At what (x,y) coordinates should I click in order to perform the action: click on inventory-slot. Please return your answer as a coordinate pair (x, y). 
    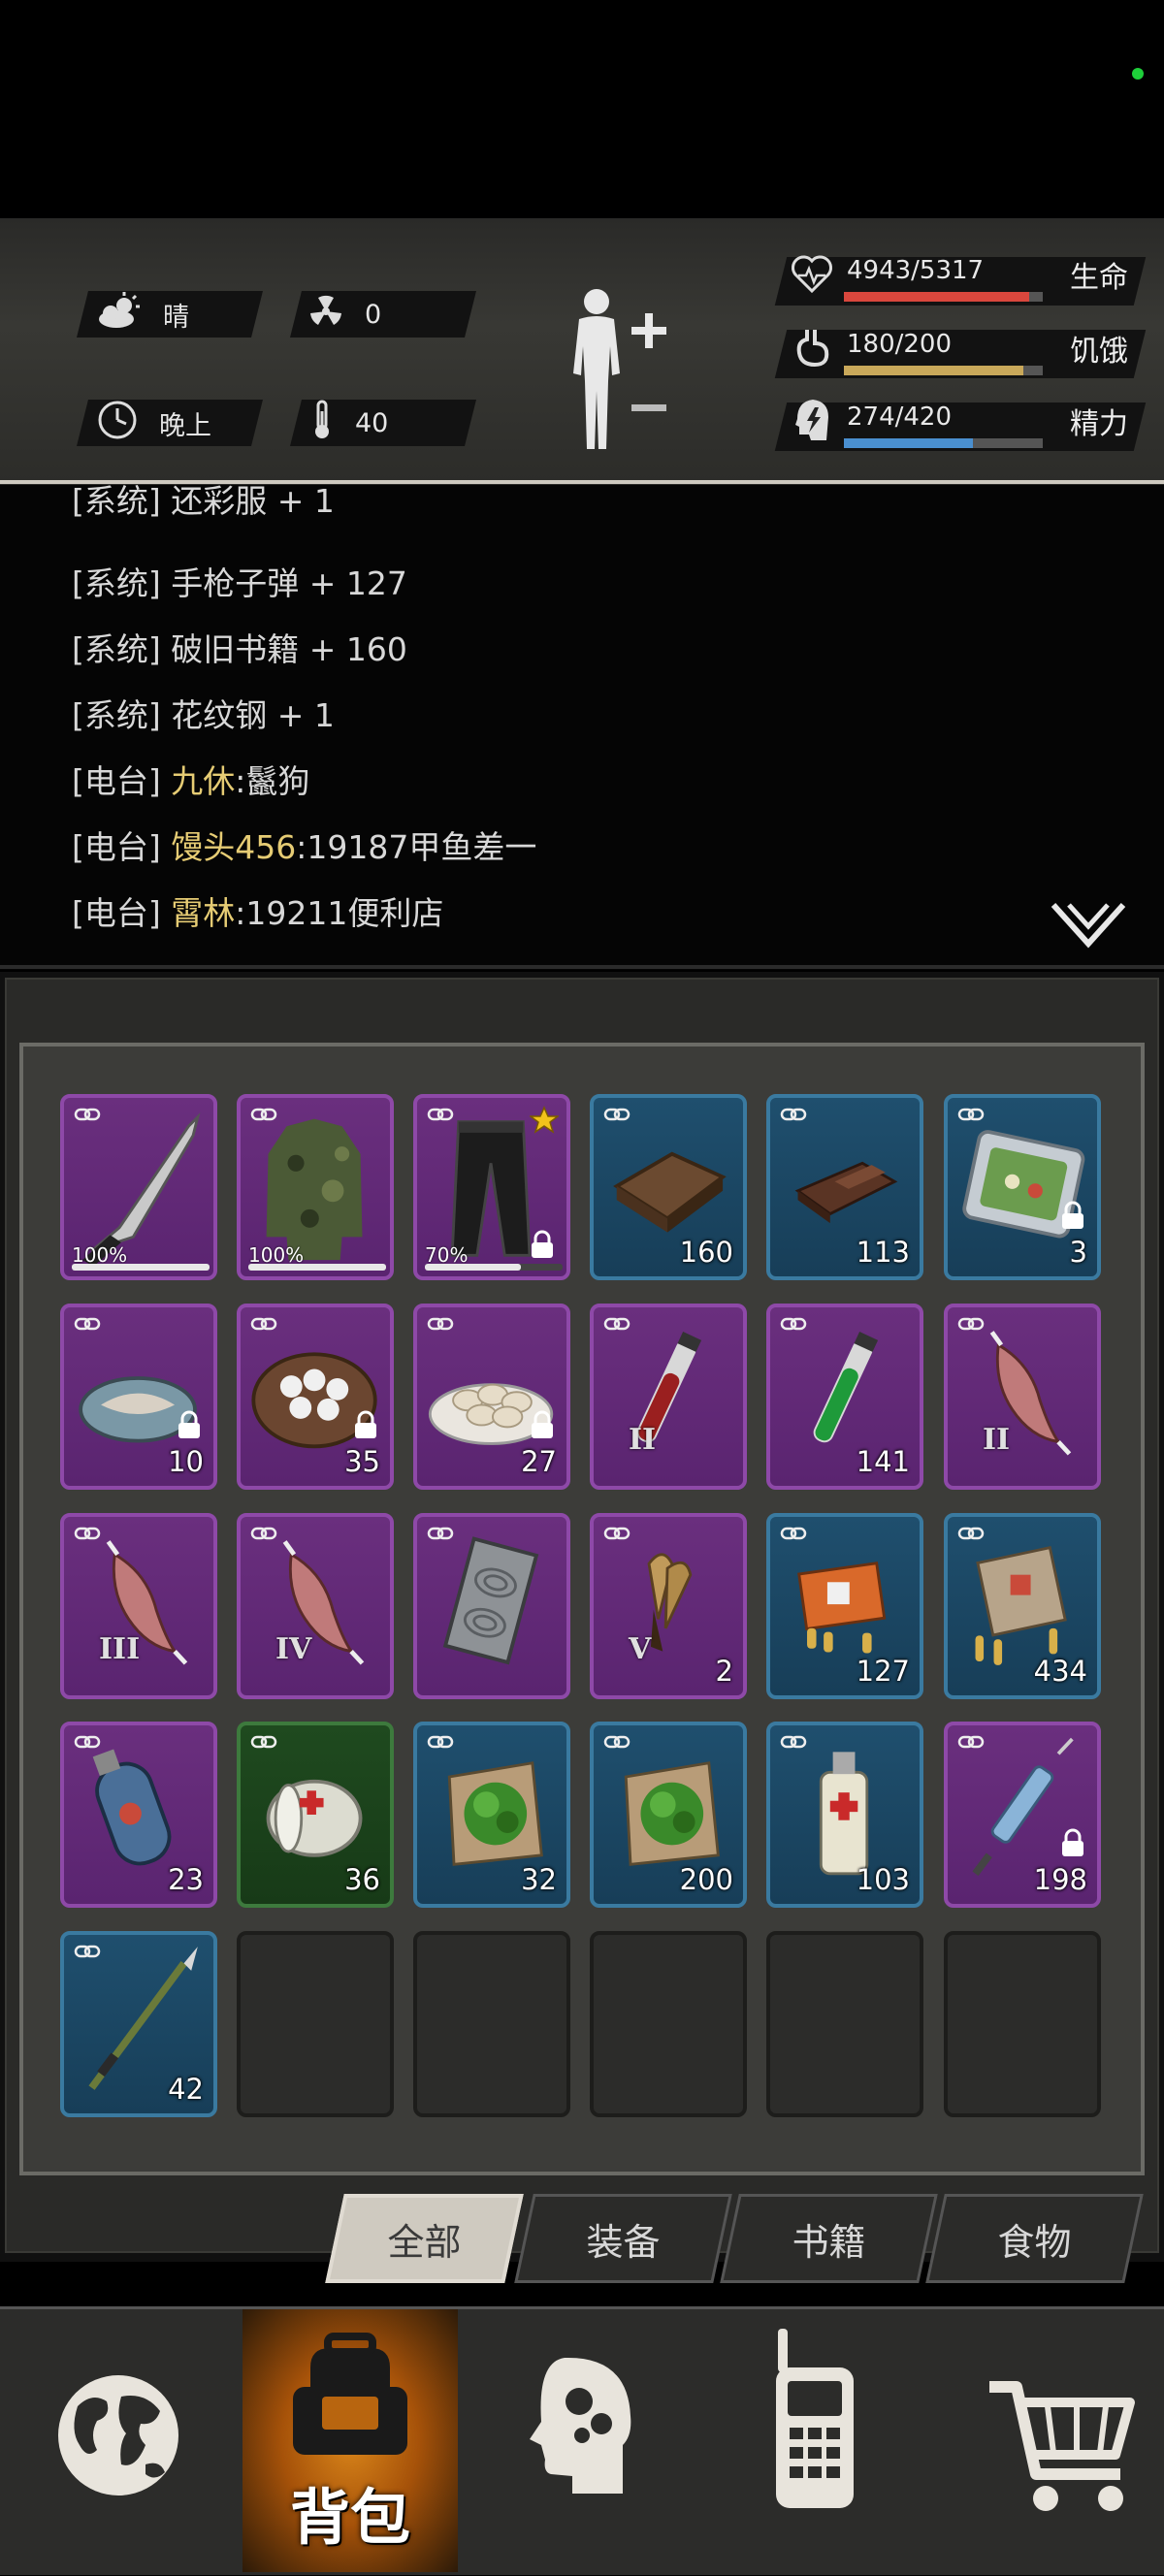
    Looking at the image, I should click on (491, 1606).